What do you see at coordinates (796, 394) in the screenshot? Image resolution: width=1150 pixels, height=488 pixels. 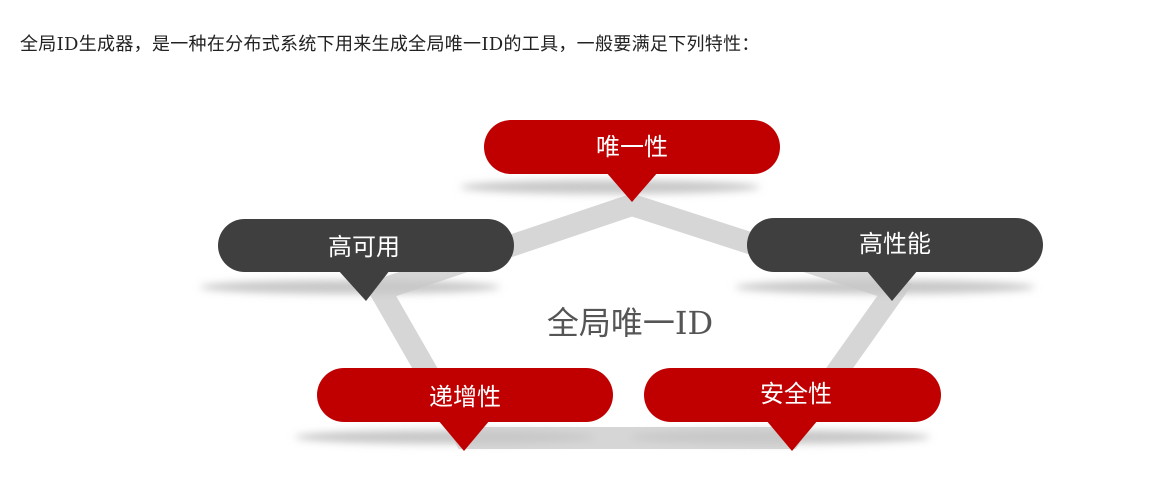 I see `callout-security-label: 安全性` at bounding box center [796, 394].